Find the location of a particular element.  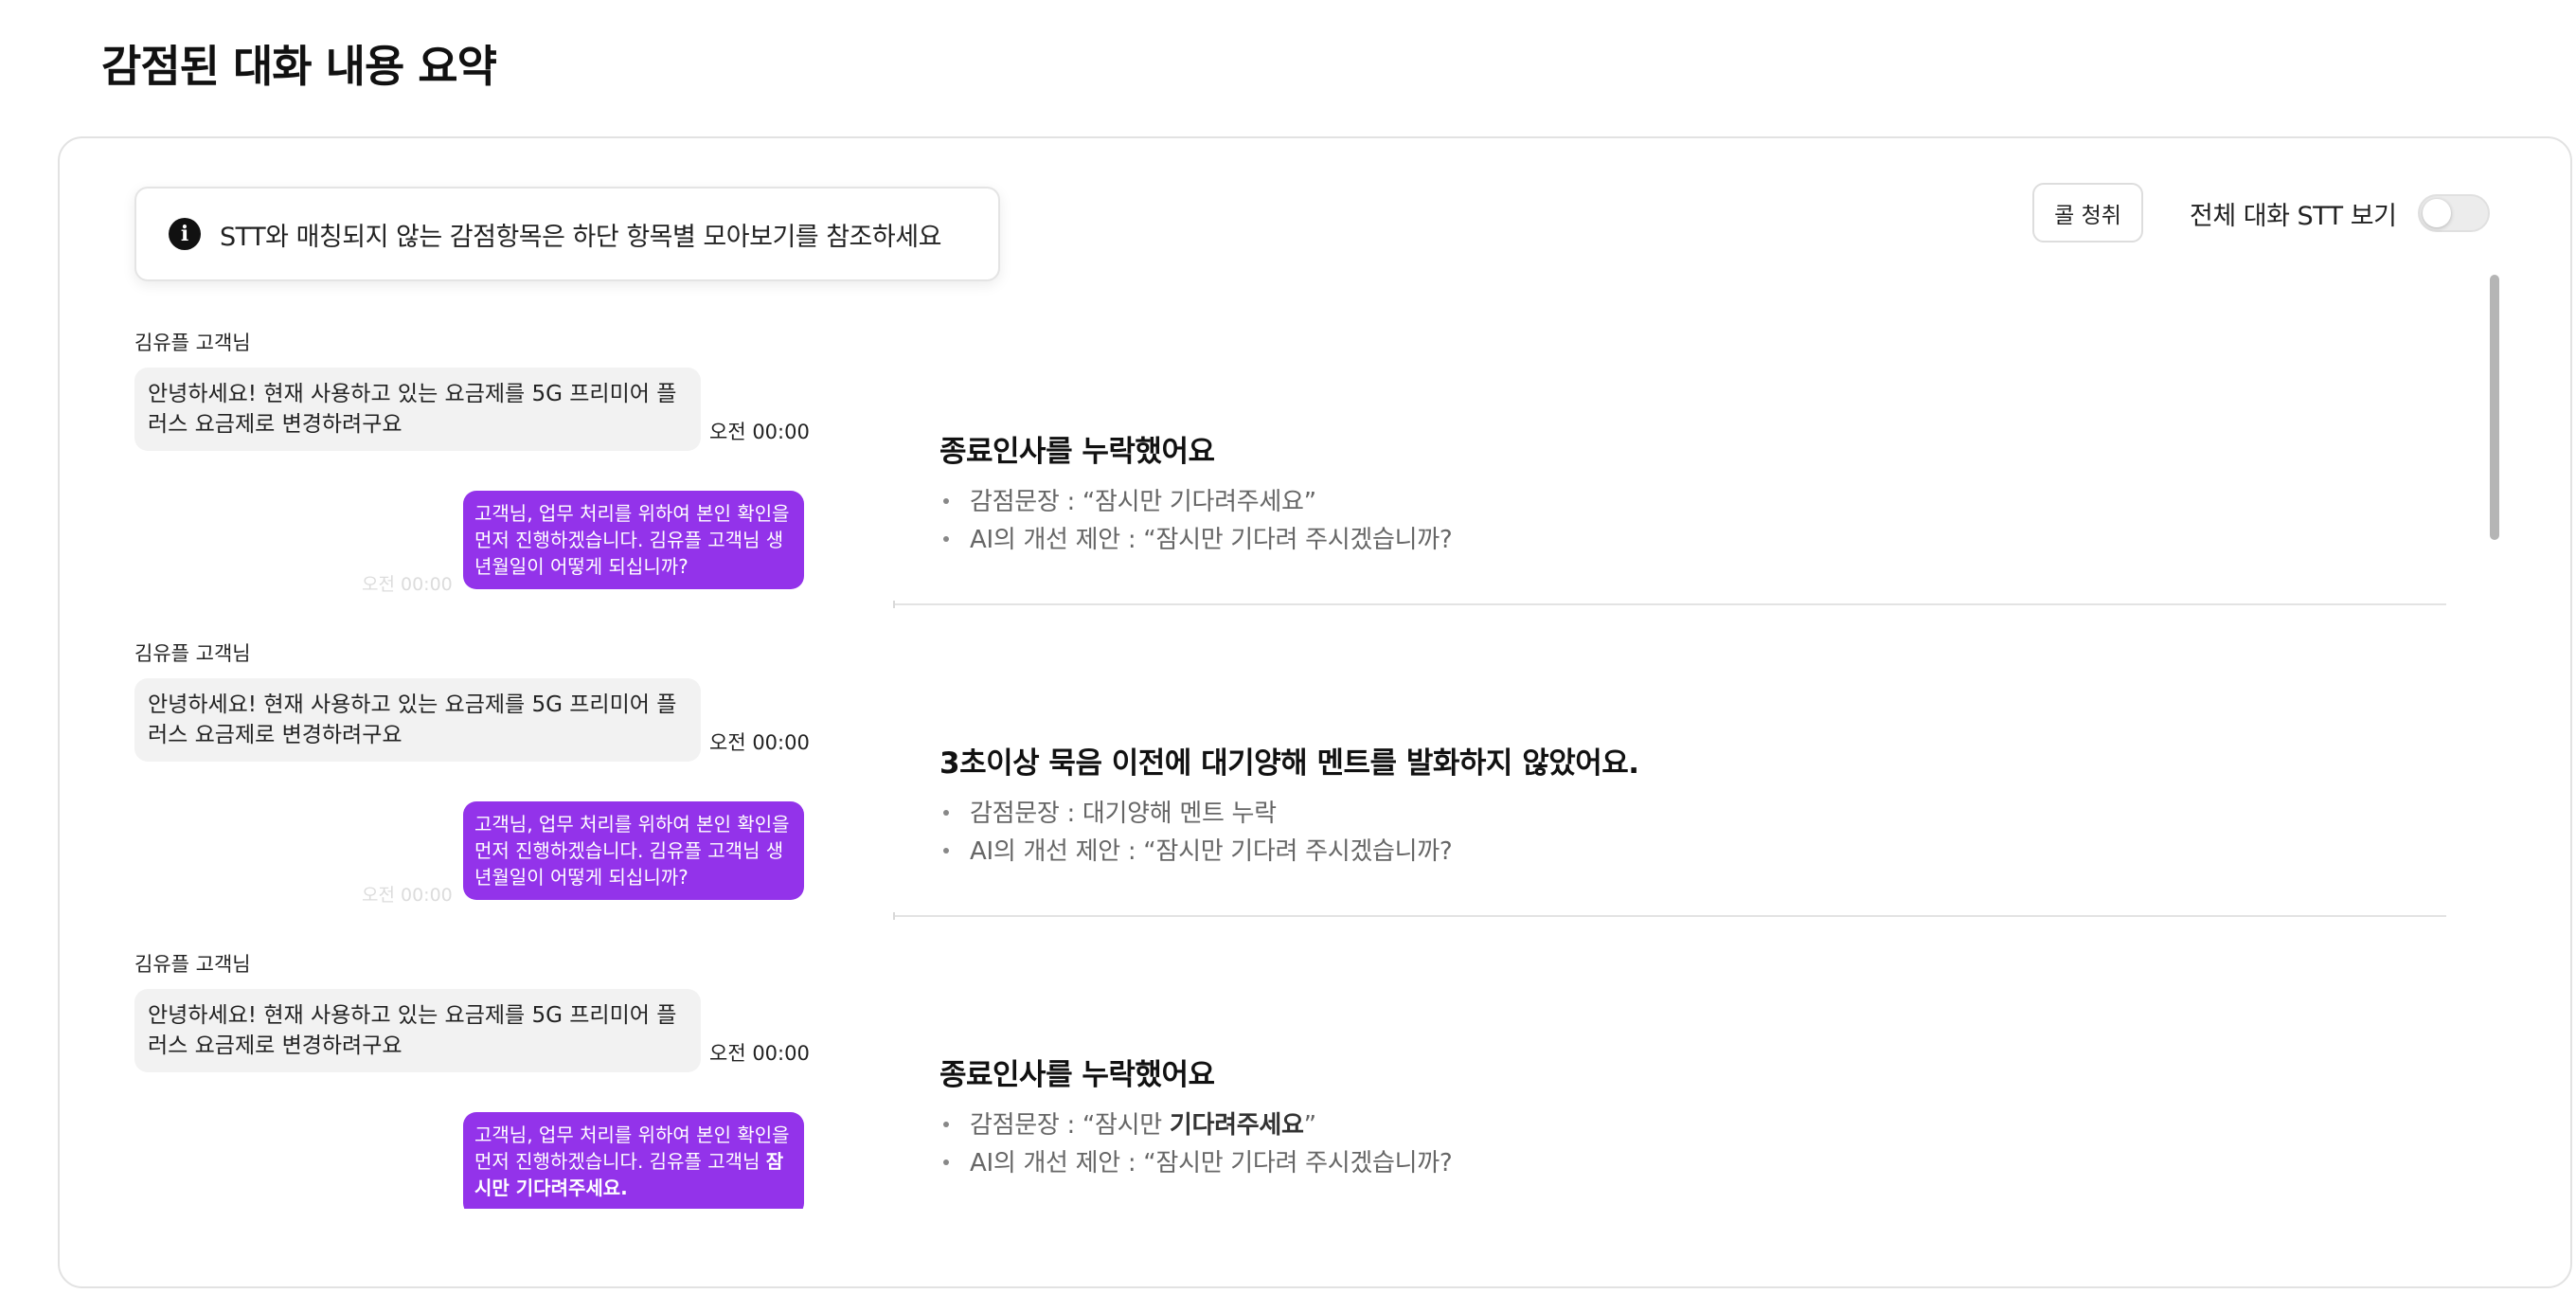

deduction-title: 3초이상 묵음 이전에 대기양해 멘트를 발화하지 않았어요. is located at coordinates (1289, 763).